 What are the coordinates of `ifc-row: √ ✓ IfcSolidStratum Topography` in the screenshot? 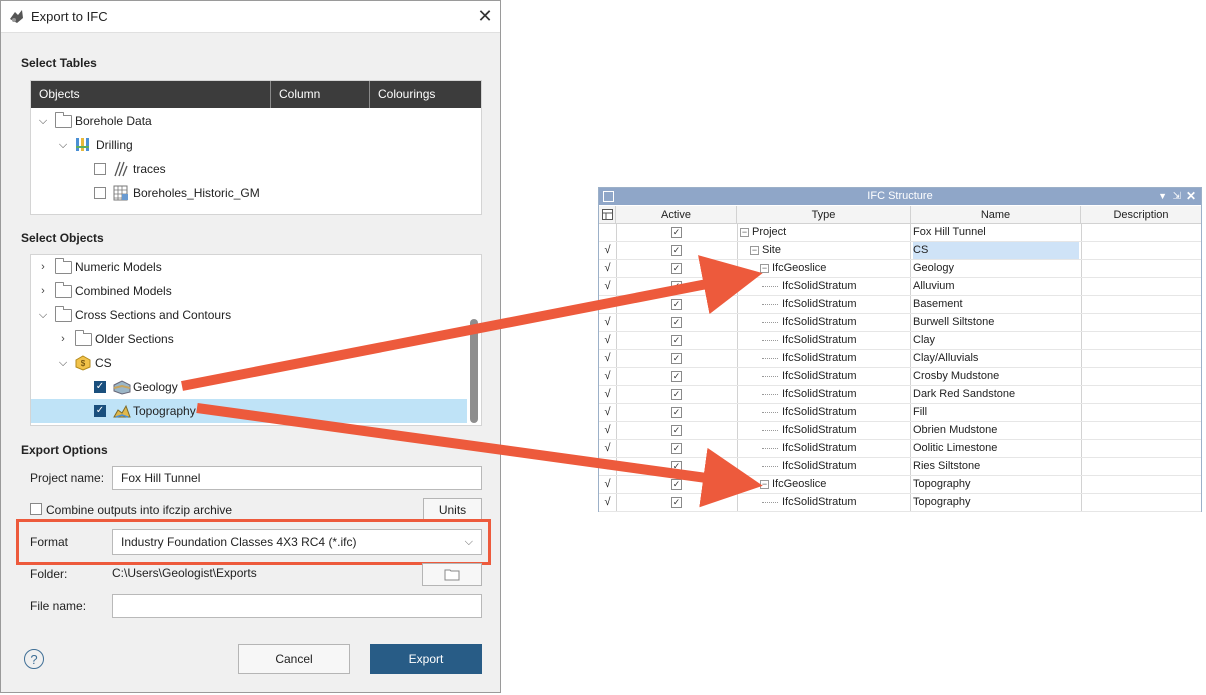 It's located at (900, 503).